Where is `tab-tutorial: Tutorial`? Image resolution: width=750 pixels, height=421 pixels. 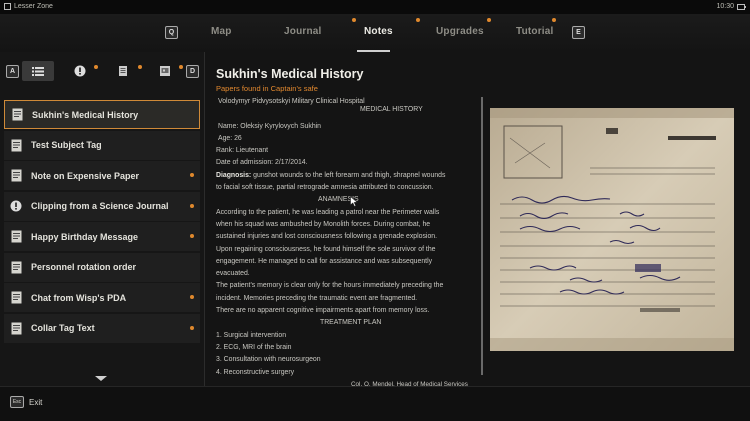 tab-tutorial: Tutorial is located at coordinates (535, 31).